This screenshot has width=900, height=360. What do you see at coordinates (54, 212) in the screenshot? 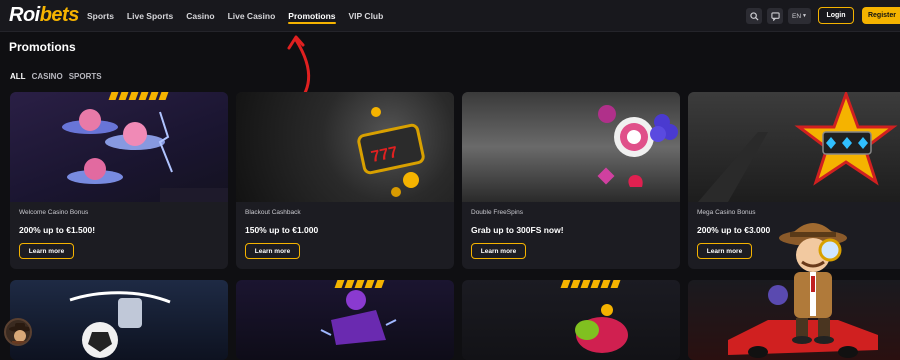
I see `promo-subtitle: Welcome Casino Bonus` at bounding box center [54, 212].